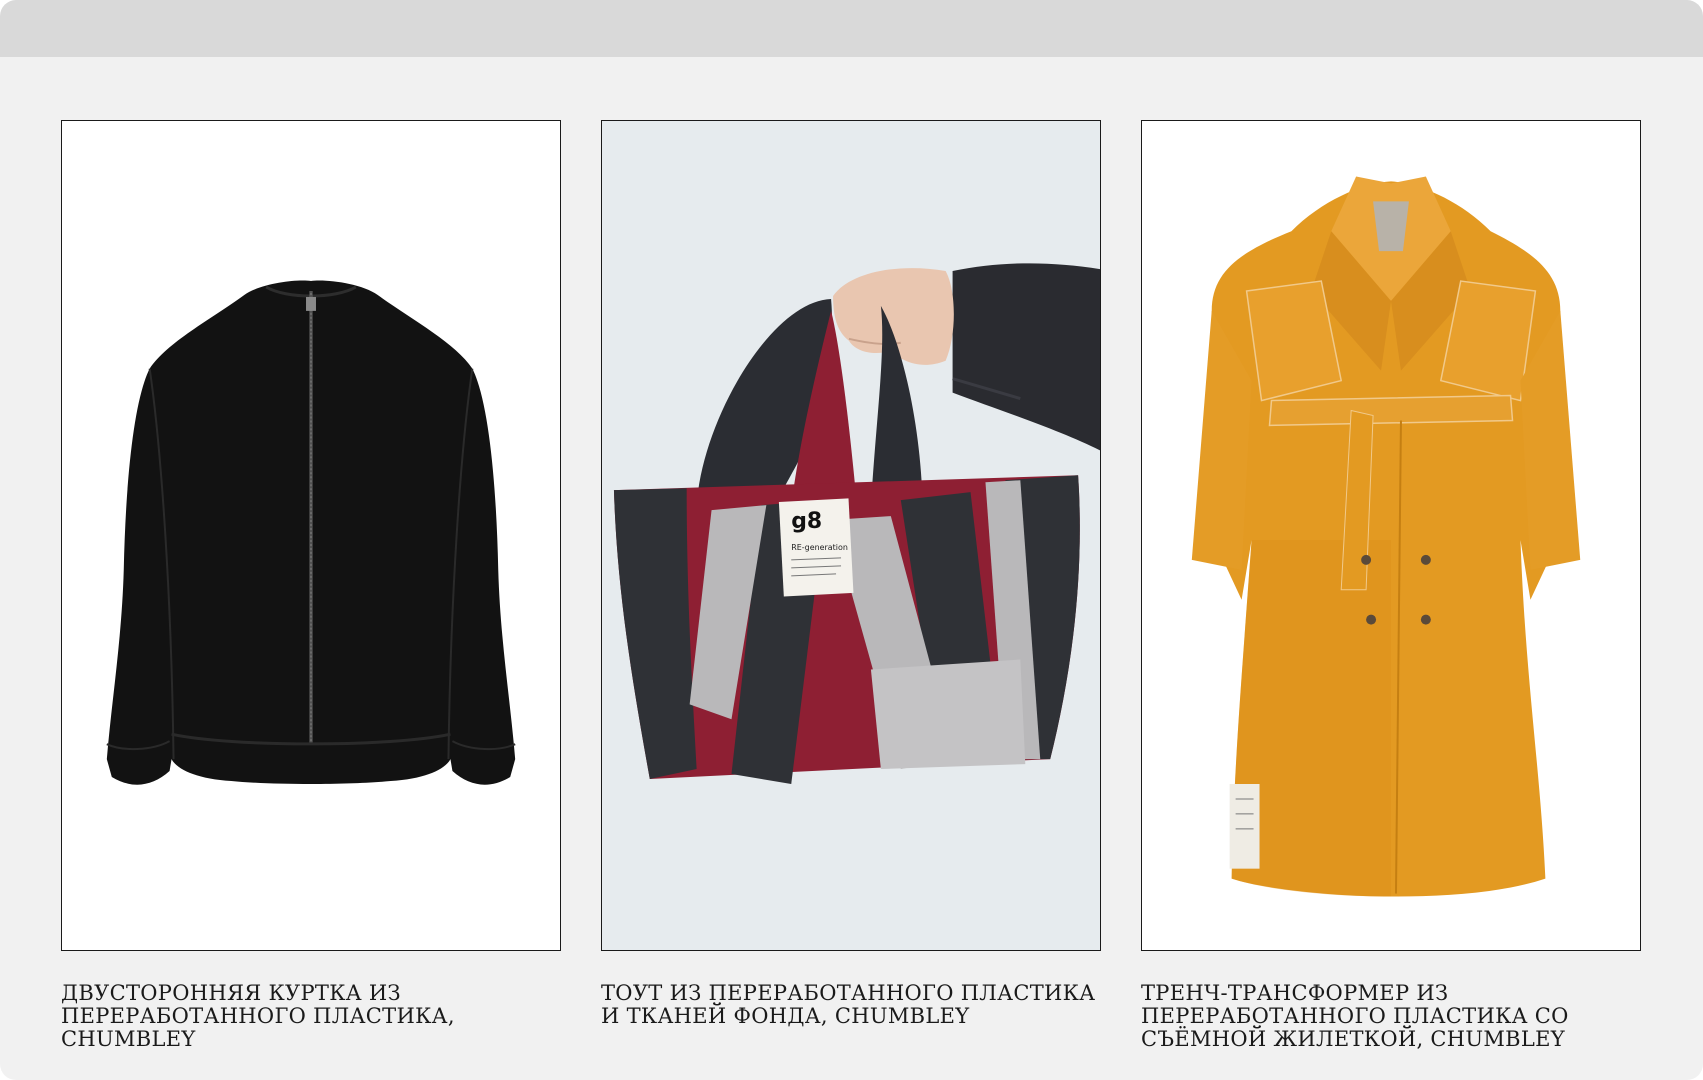  I want to click on svg-text: g8, so click(806, 521).